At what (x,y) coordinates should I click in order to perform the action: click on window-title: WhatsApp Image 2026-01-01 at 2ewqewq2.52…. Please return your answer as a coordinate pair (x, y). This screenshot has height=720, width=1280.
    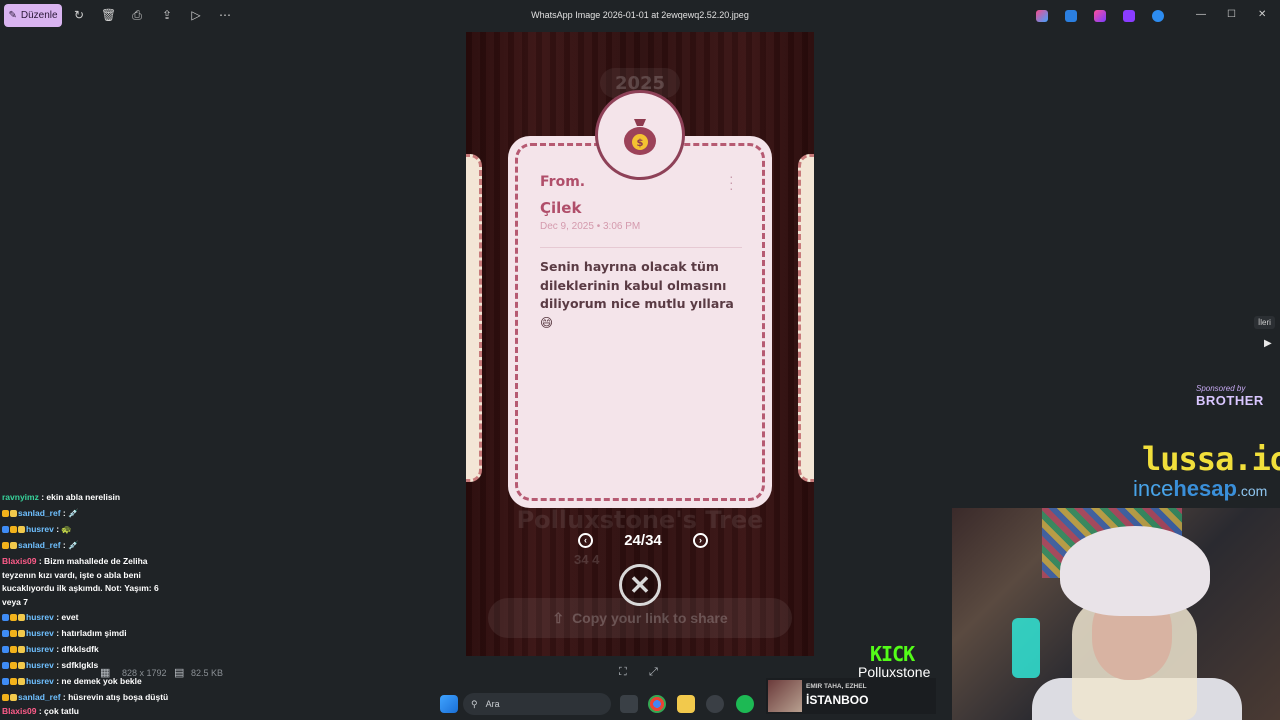
    Looking at the image, I should click on (640, 15).